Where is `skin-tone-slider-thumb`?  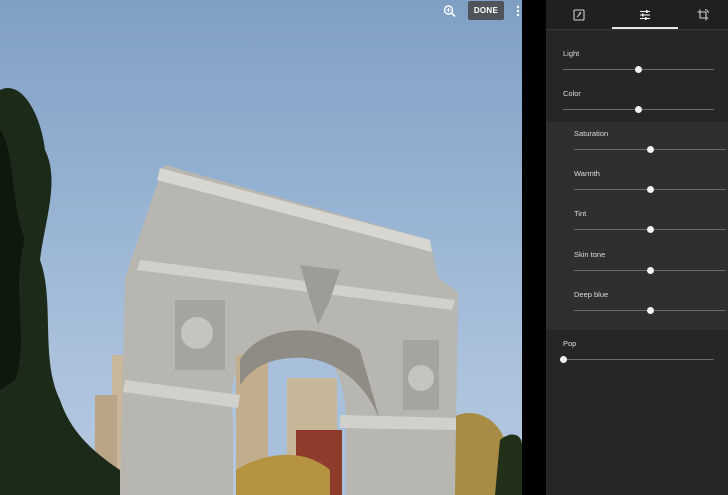 skin-tone-slider-thumb is located at coordinates (650, 270).